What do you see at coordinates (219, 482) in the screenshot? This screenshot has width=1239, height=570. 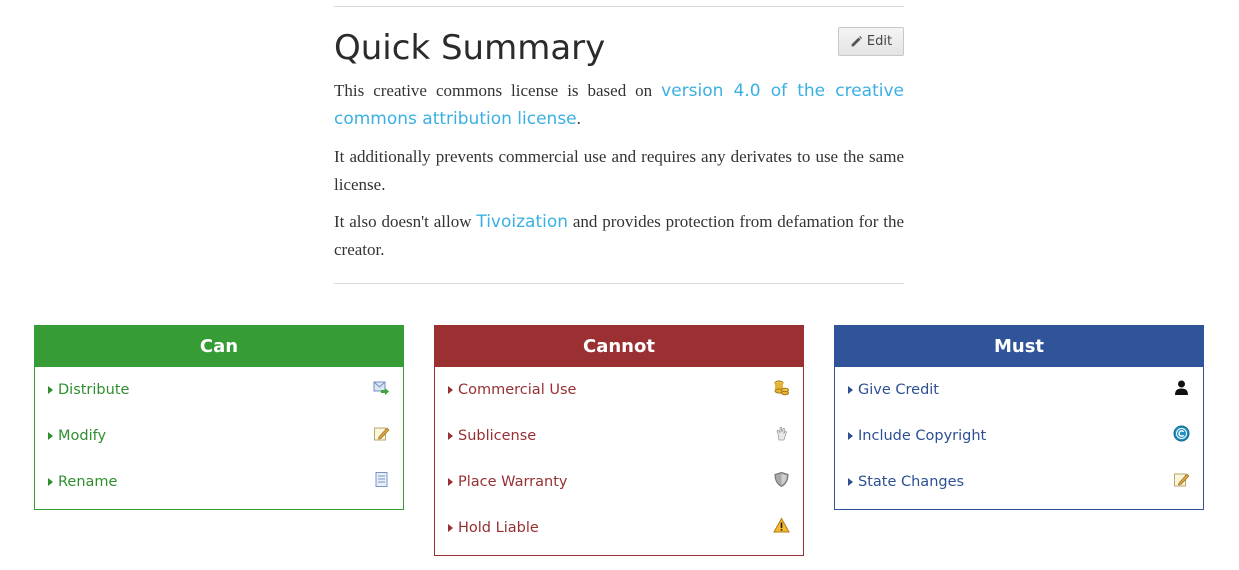 I see `can-item-rename: Rename` at bounding box center [219, 482].